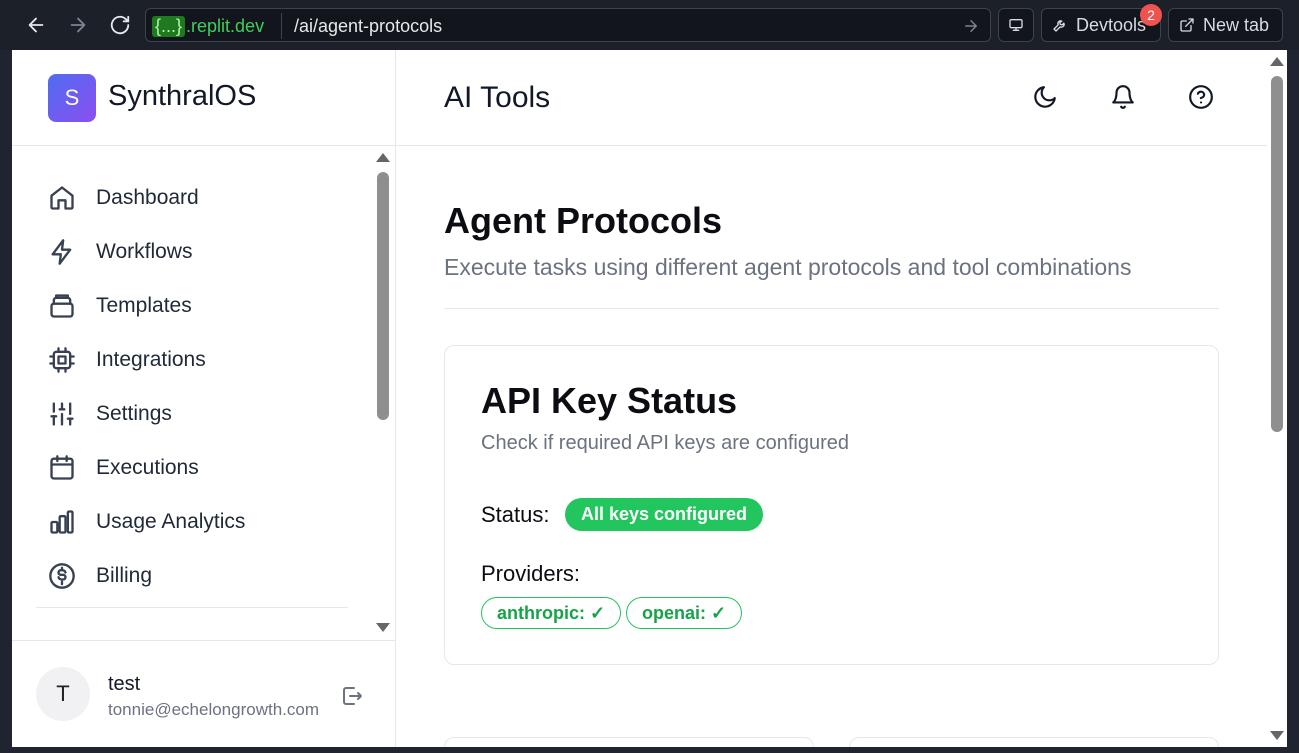  I want to click on sidebar-item-label: Executions, so click(147, 467).